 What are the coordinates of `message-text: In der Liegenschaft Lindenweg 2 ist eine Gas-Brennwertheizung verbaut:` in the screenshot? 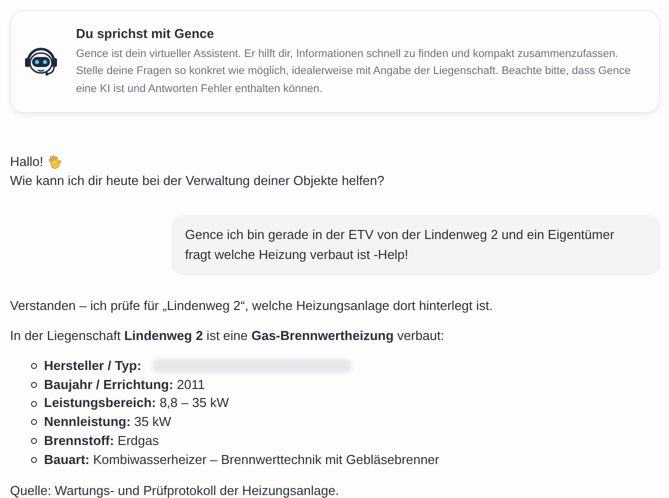 It's located at (228, 336).